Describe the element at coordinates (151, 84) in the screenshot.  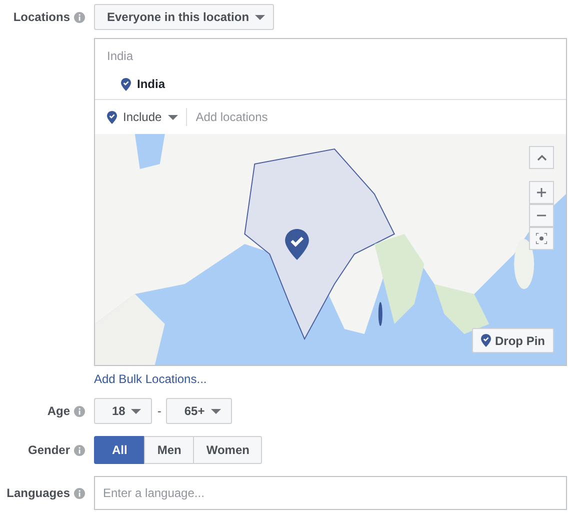
I see `selected-location: India` at that location.